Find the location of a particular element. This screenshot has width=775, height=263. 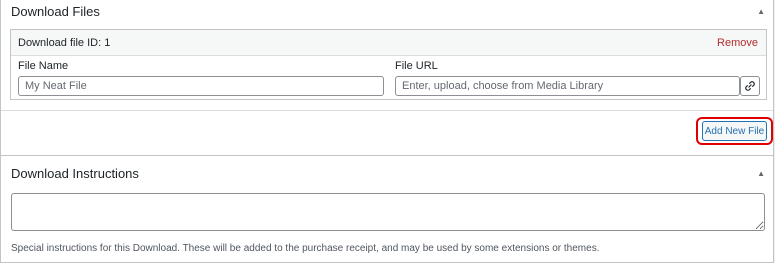

download-instructions-textarea is located at coordinates (388, 212).